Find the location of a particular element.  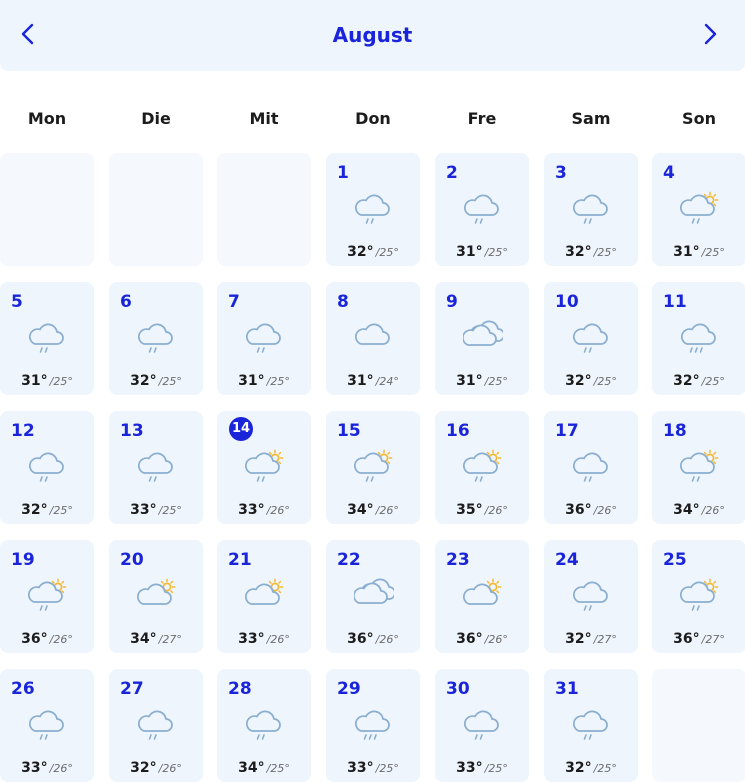

day-cell: 20 34°/27° is located at coordinates (156, 596).